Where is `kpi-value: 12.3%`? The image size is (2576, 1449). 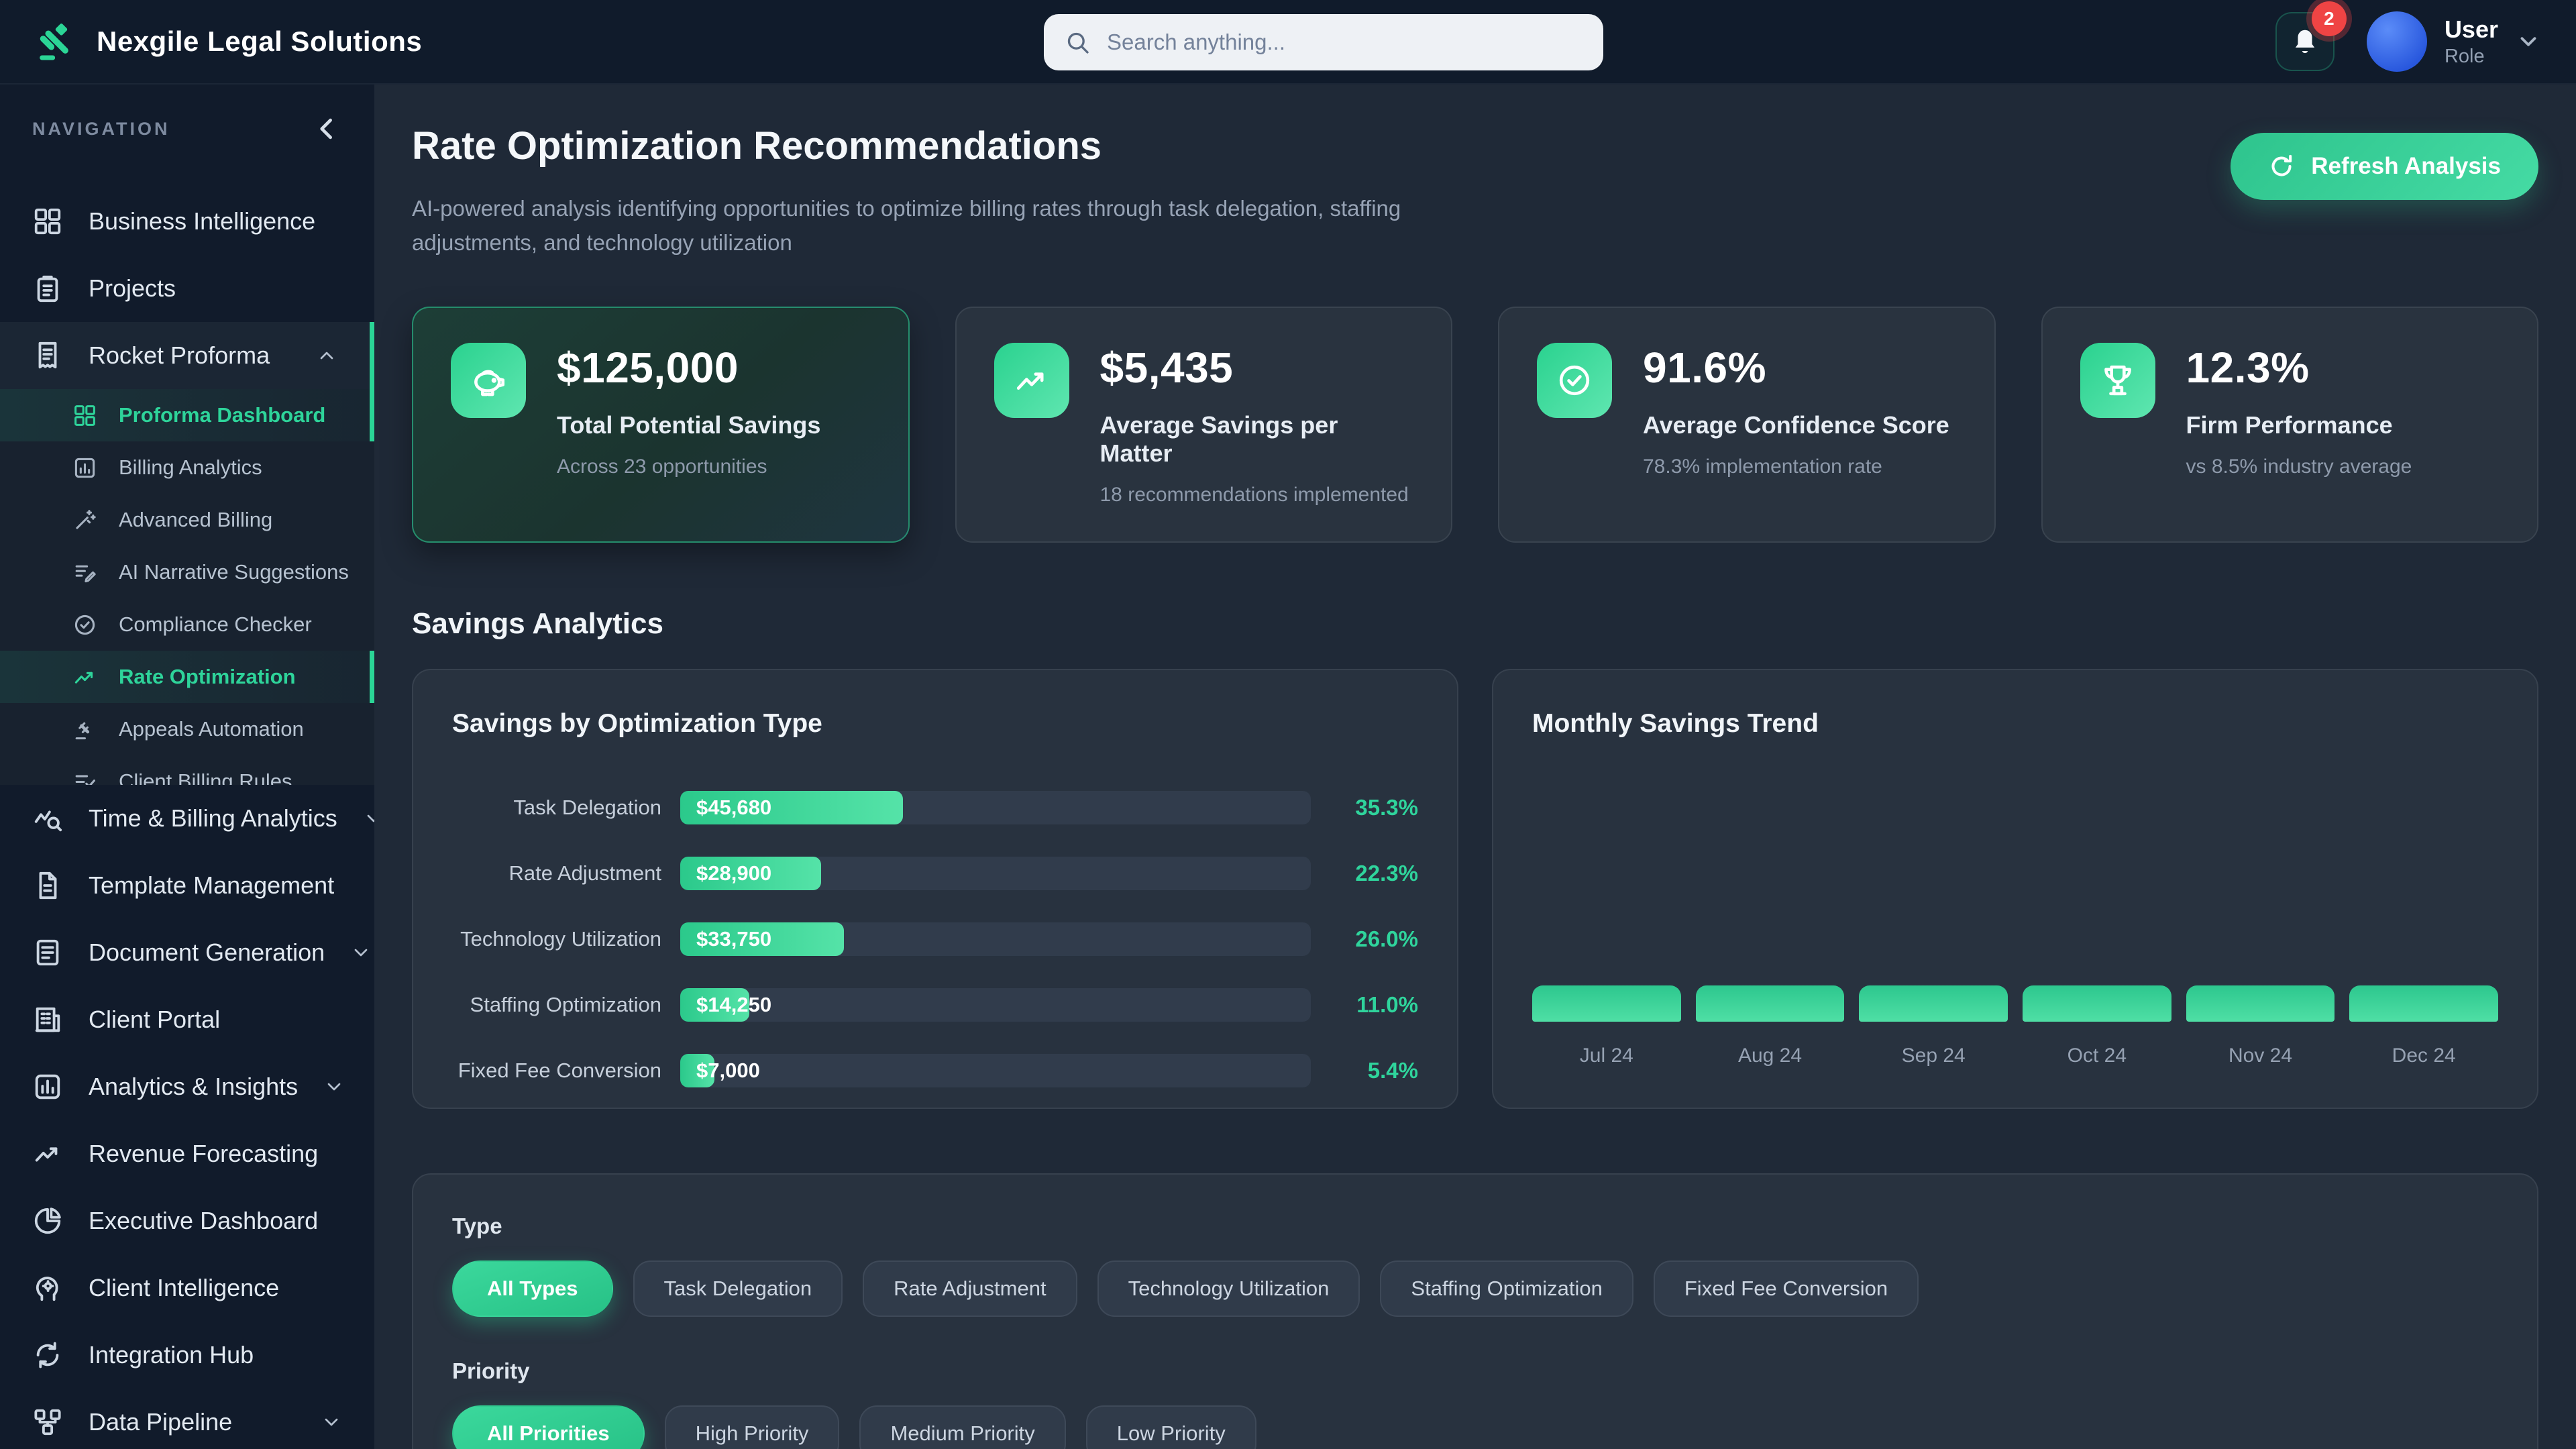 kpi-value: 12.3% is located at coordinates (2248, 367).